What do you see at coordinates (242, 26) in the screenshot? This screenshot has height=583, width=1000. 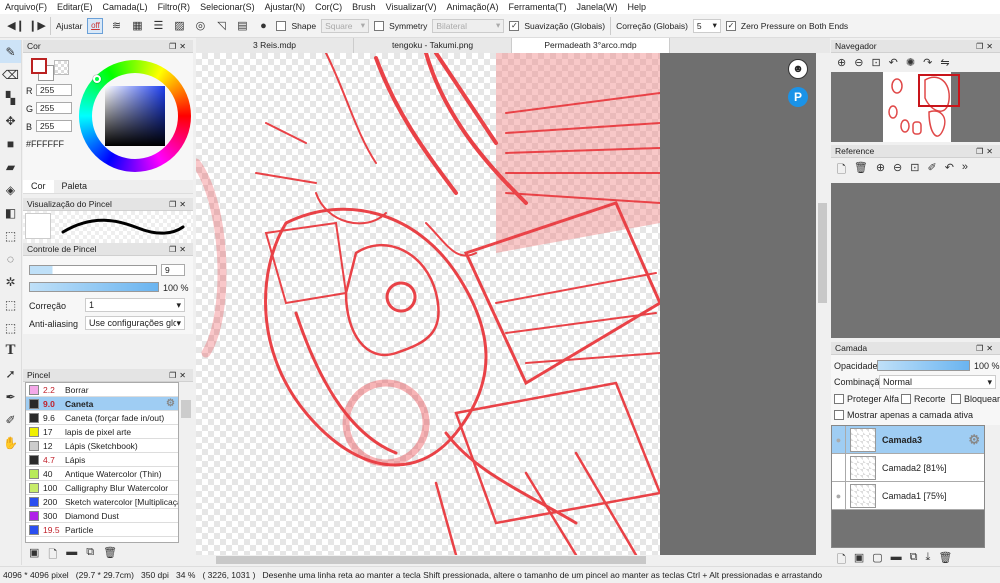 I see `snap-perspective-icon: ▤` at bounding box center [242, 26].